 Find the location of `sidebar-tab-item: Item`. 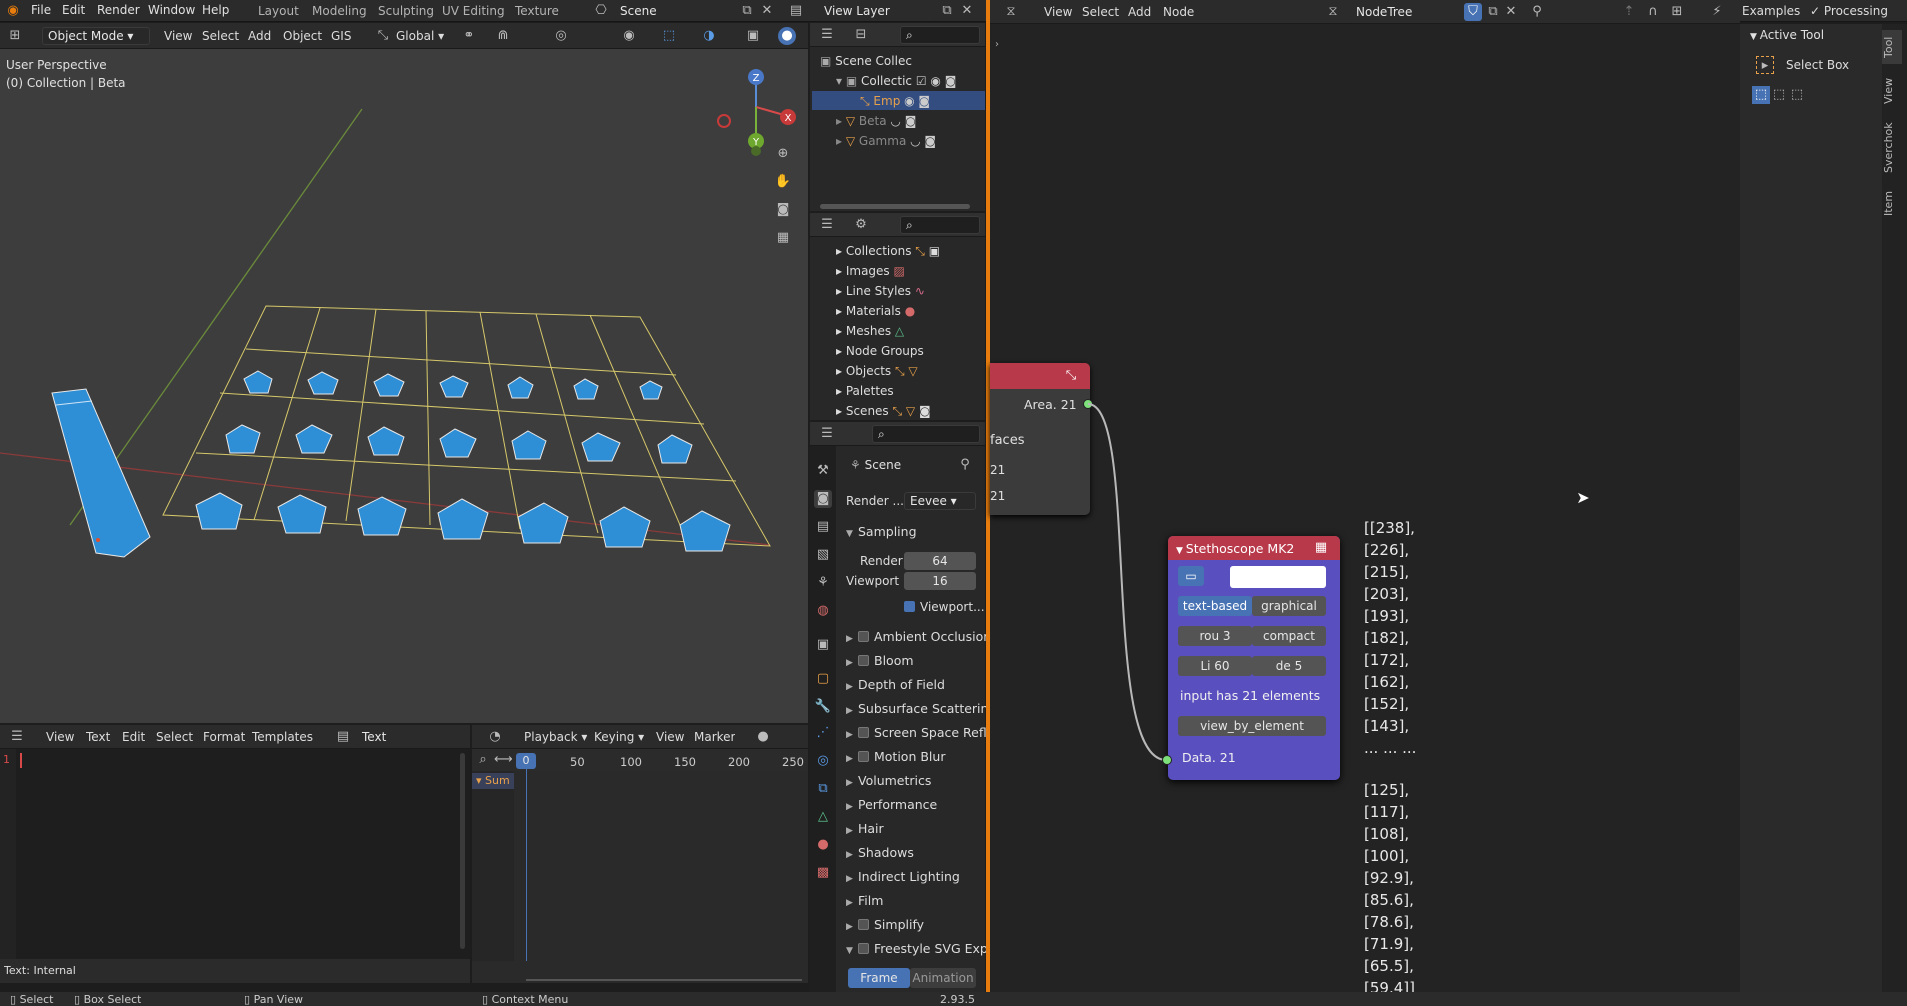

sidebar-tab-item: Item is located at coordinates (1892, 203).